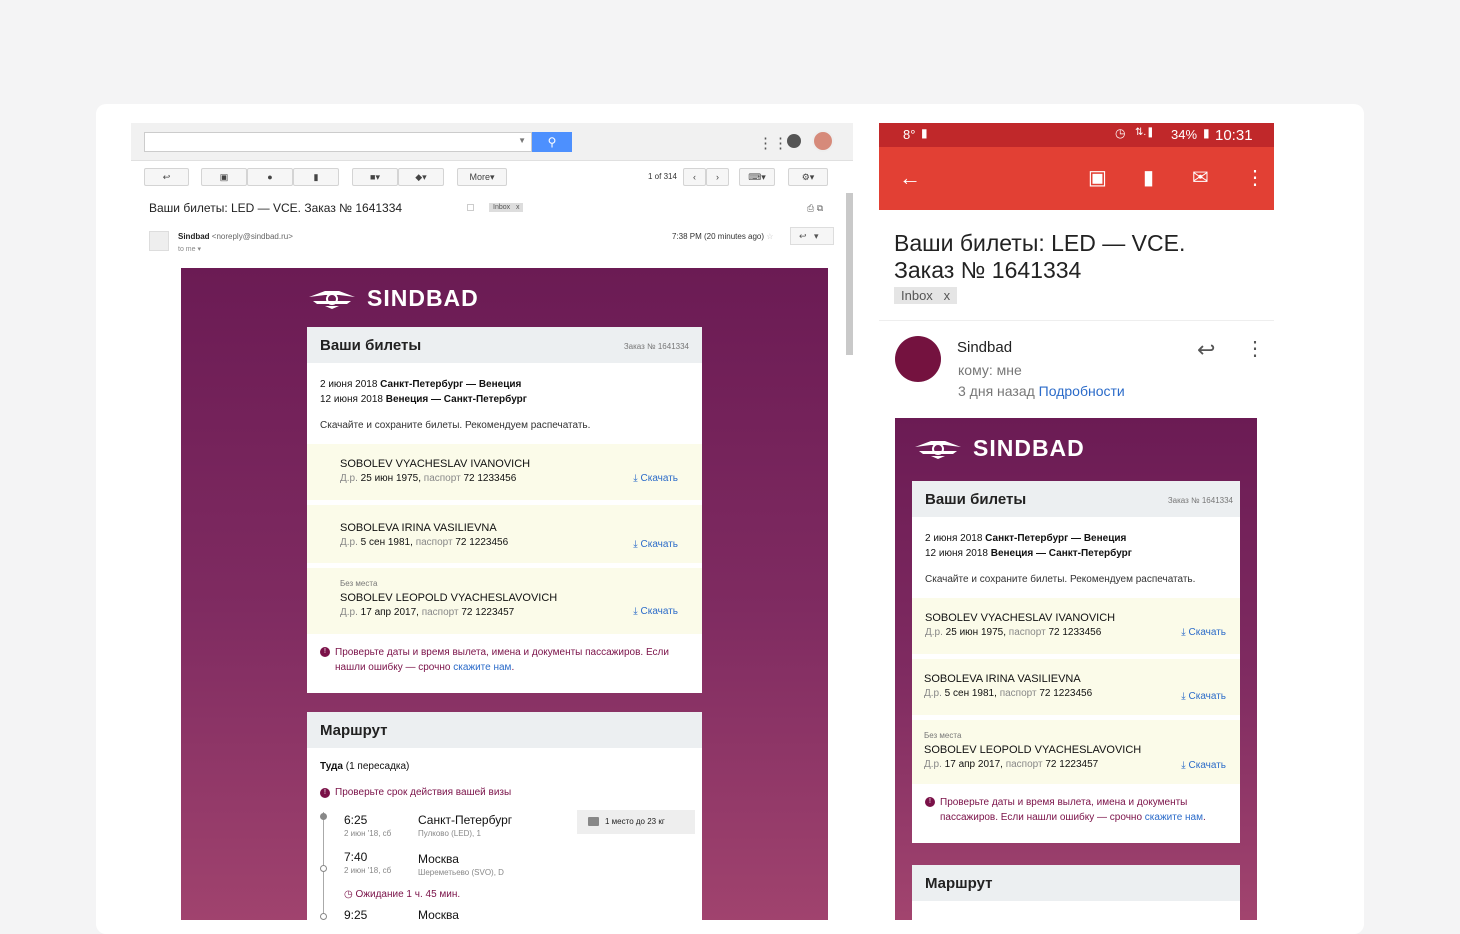 This screenshot has height=934, width=1460. What do you see at coordinates (270, 177) in the screenshot?
I see `report-spam-button: ●` at bounding box center [270, 177].